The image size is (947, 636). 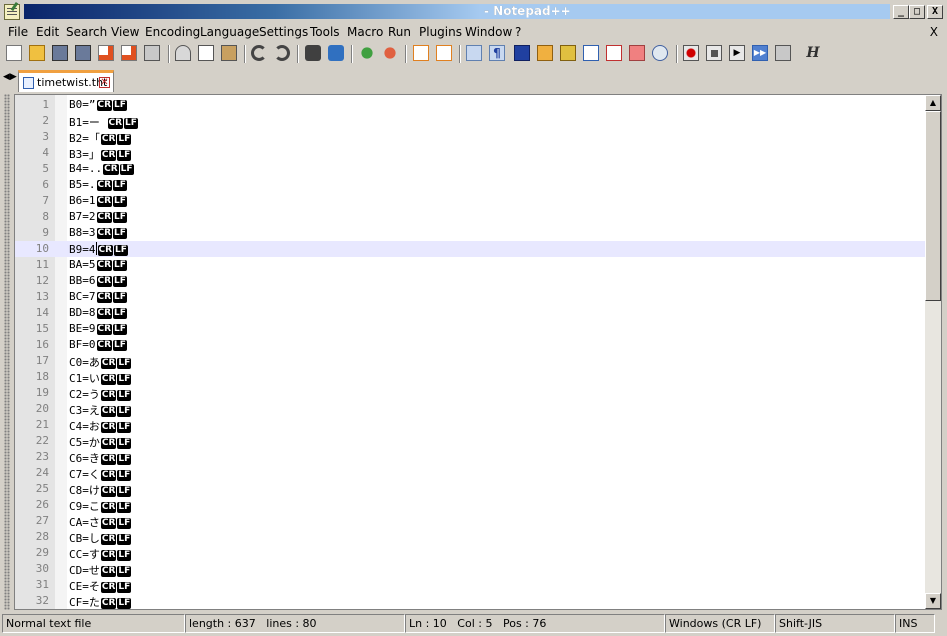 What do you see at coordinates (100, 554) in the screenshot?
I see `line-text: CC=す CR LF` at bounding box center [100, 554].